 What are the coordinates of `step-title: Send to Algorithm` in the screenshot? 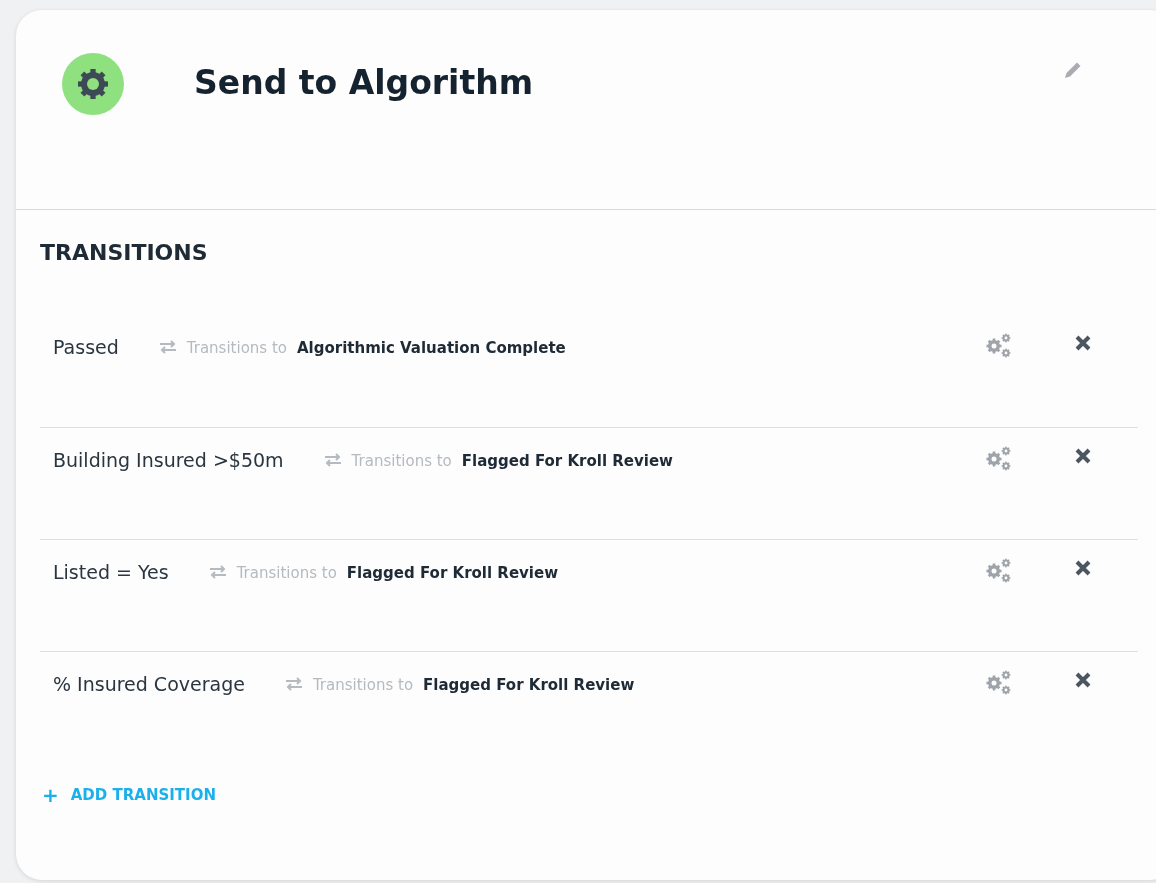 It's located at (364, 82).